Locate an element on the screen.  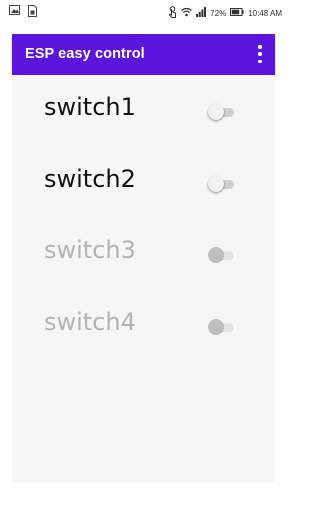
app-bar: ESP easy control is located at coordinates (143, 54).